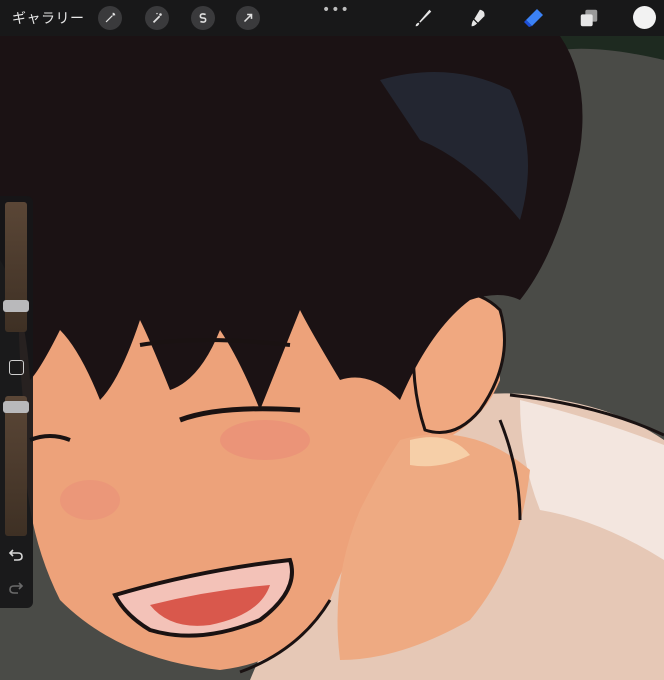 The image size is (664, 680). What do you see at coordinates (644, 17) in the screenshot?
I see `color-well` at bounding box center [644, 17].